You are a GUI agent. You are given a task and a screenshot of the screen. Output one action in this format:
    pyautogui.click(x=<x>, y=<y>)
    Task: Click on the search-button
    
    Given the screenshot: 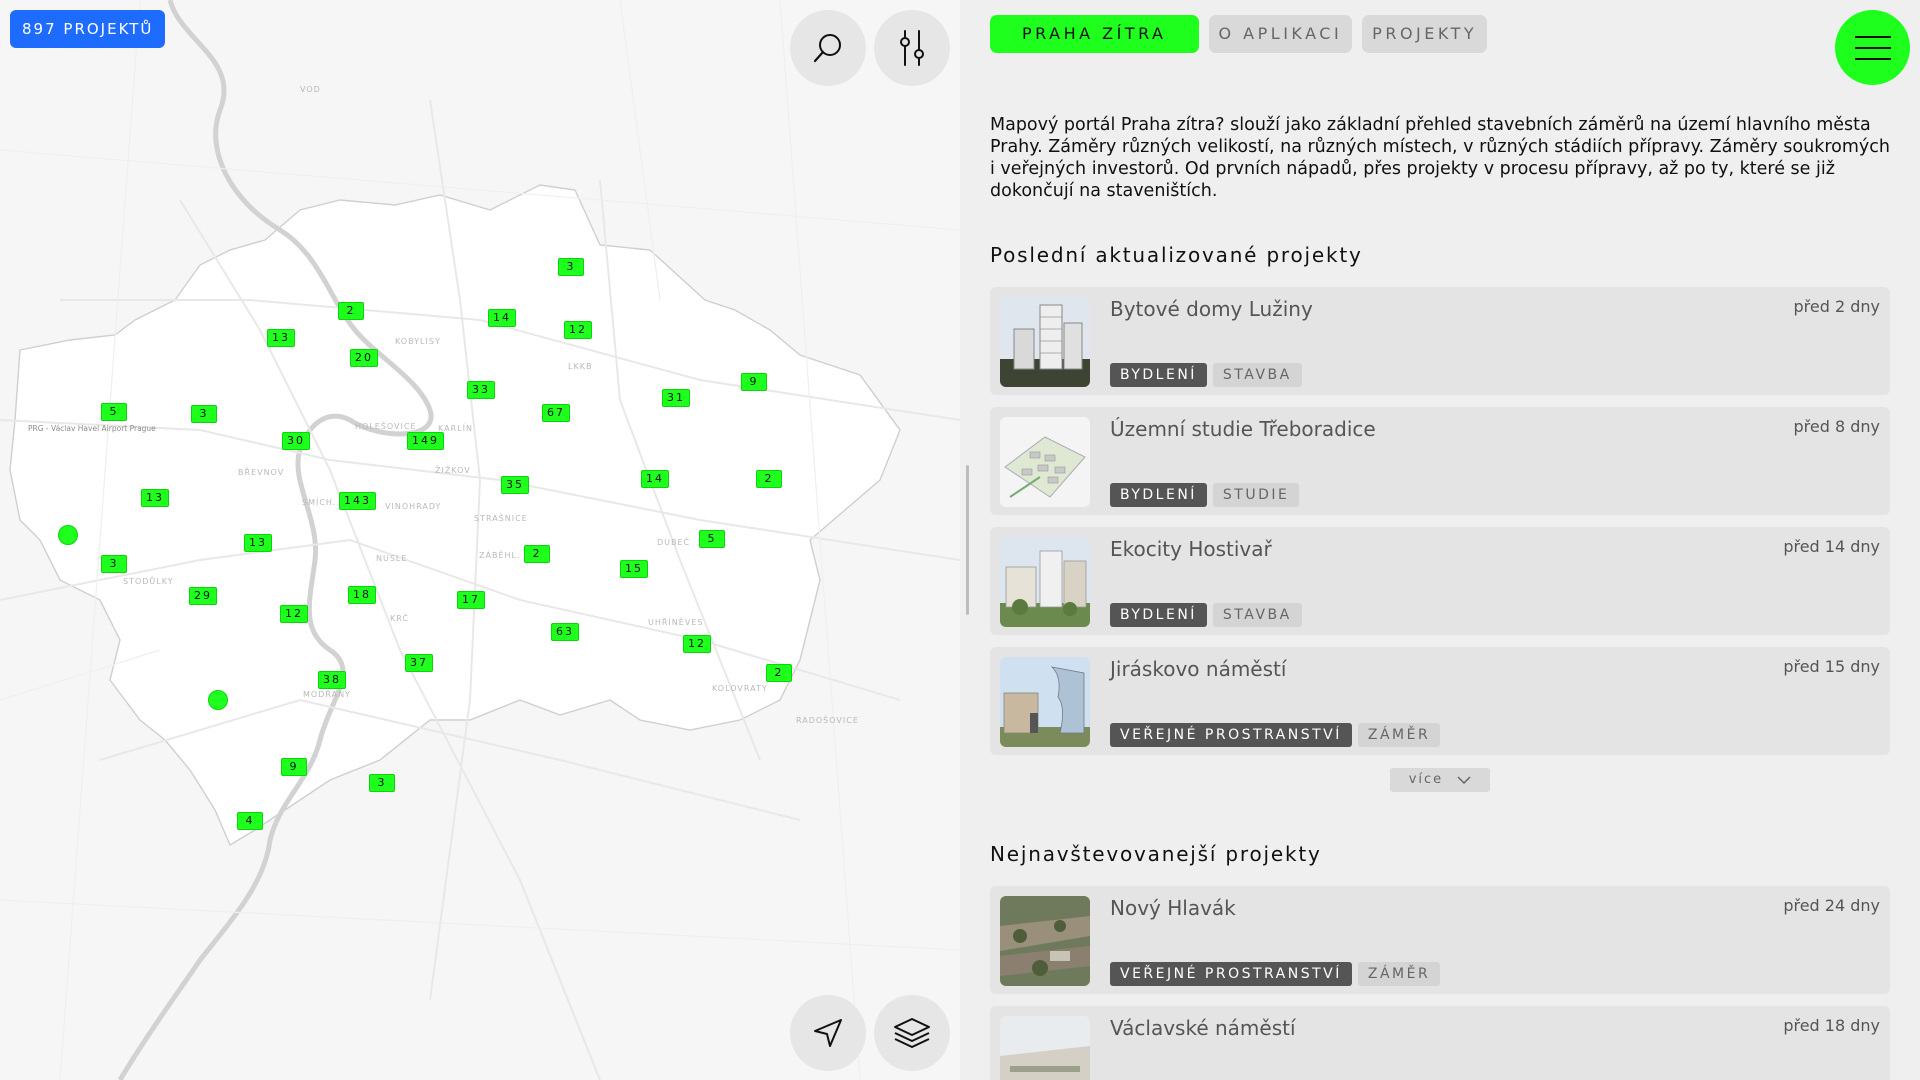 What is the action you would take?
    pyautogui.click(x=828, y=48)
    